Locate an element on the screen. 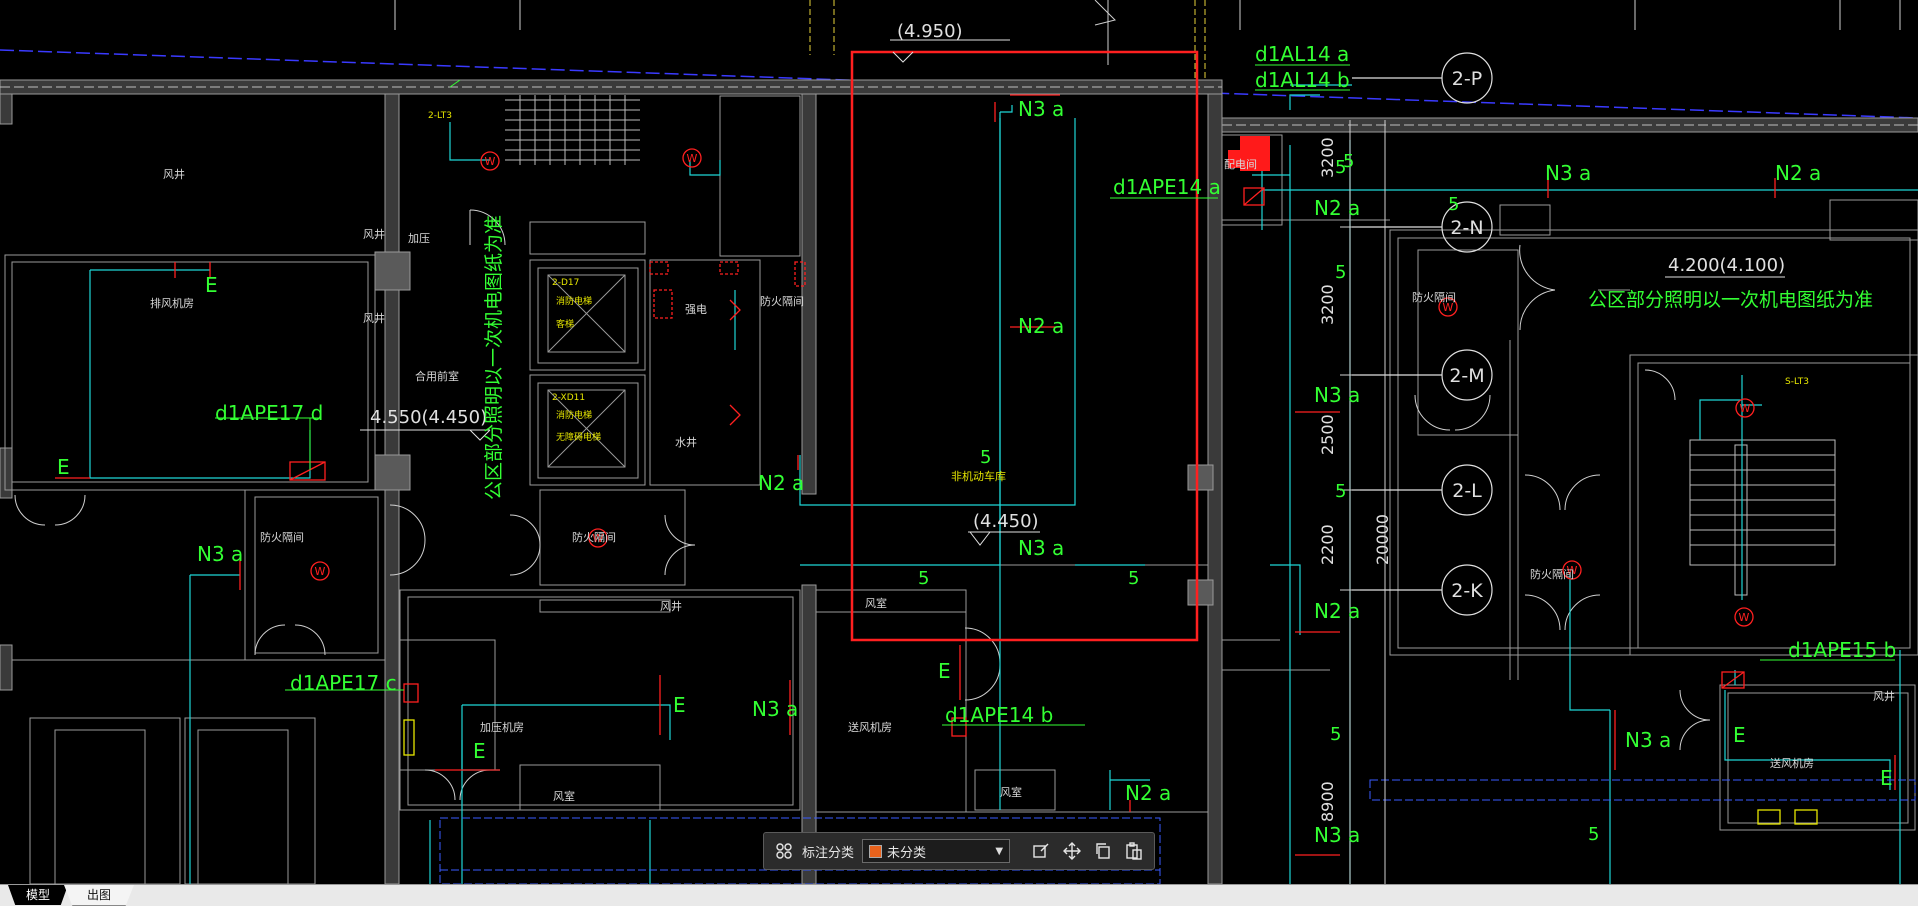 This screenshot has height=906, width=1918. label-N3a-r5: N3 a is located at coordinates (1648, 740).